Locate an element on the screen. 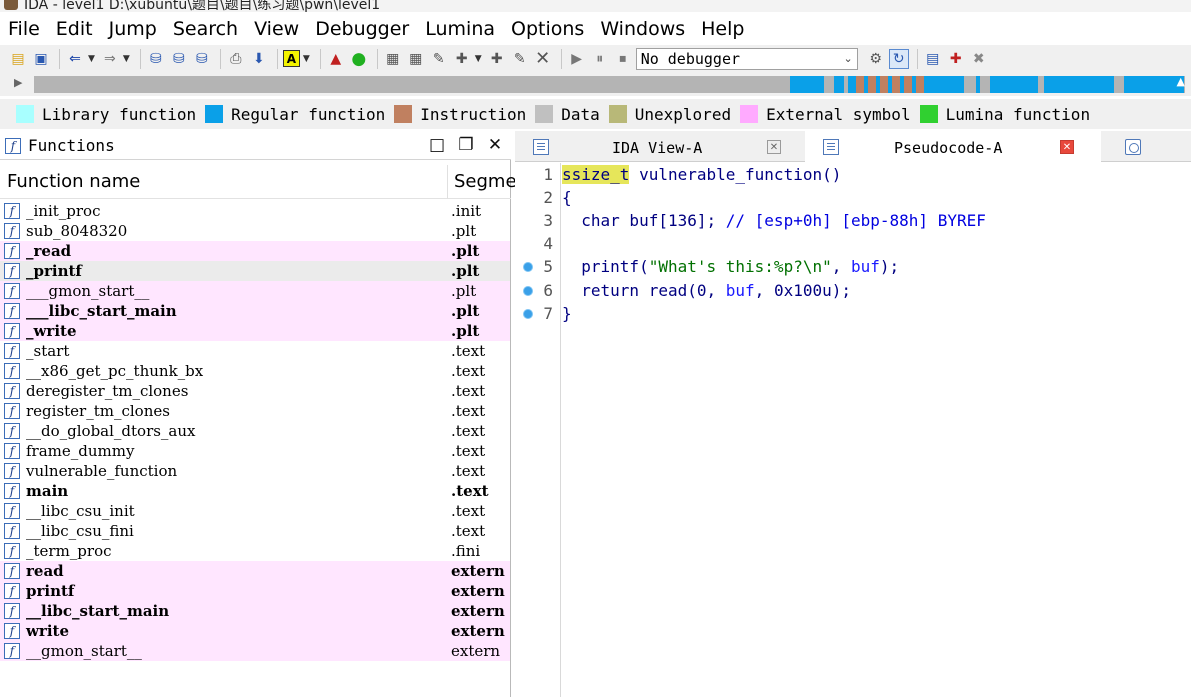  print-icon: ⎙ is located at coordinates (236, 59).